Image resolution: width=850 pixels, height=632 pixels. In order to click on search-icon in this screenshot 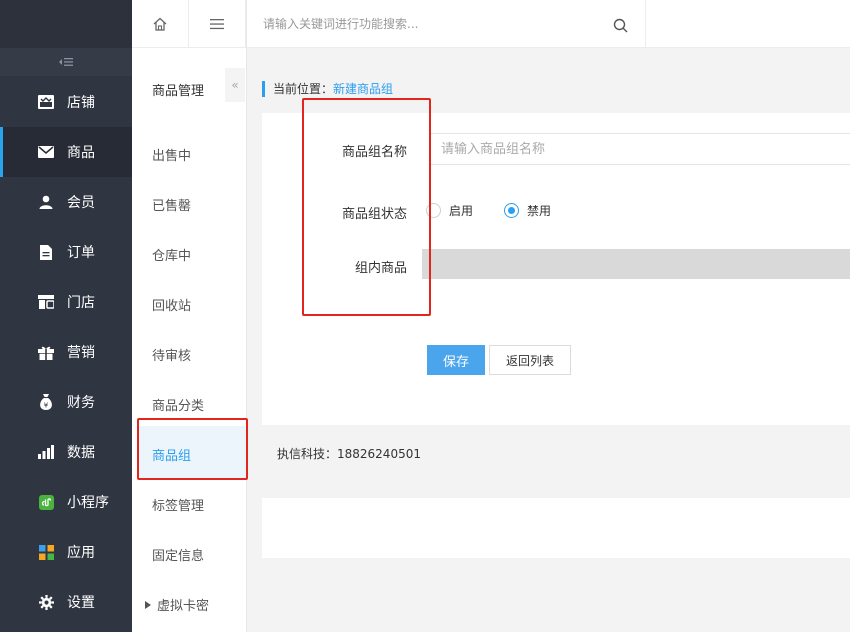, I will do `click(620, 25)`.